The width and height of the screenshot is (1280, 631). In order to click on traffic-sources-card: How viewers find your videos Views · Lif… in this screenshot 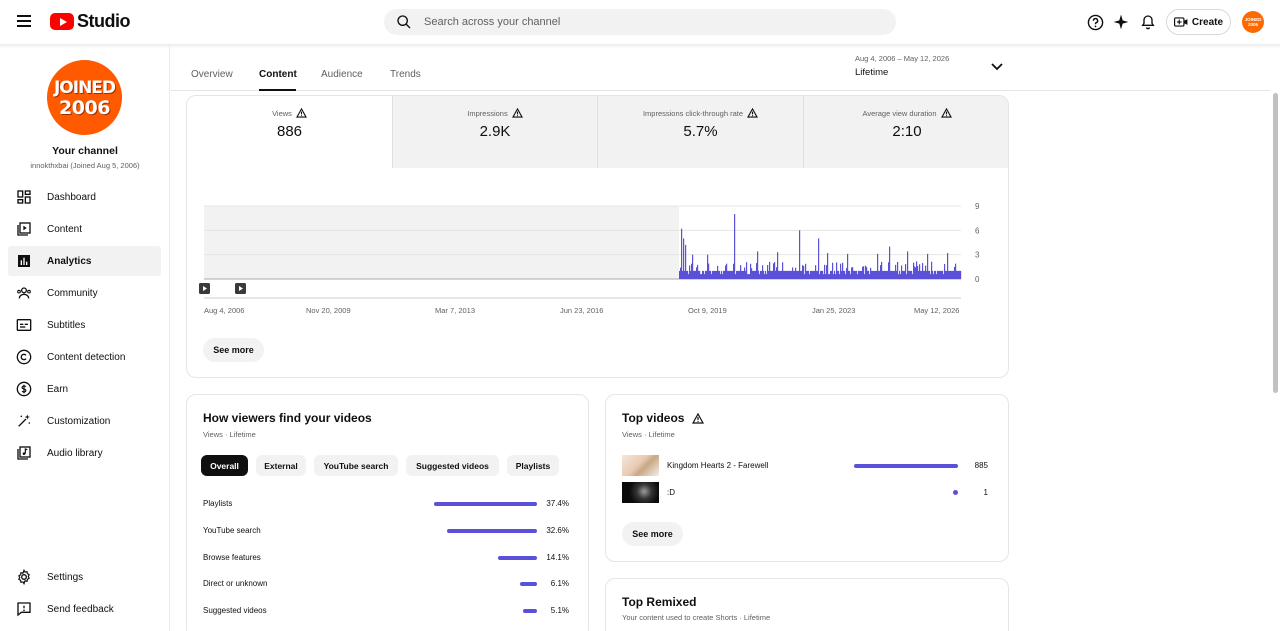, I will do `click(387, 512)`.